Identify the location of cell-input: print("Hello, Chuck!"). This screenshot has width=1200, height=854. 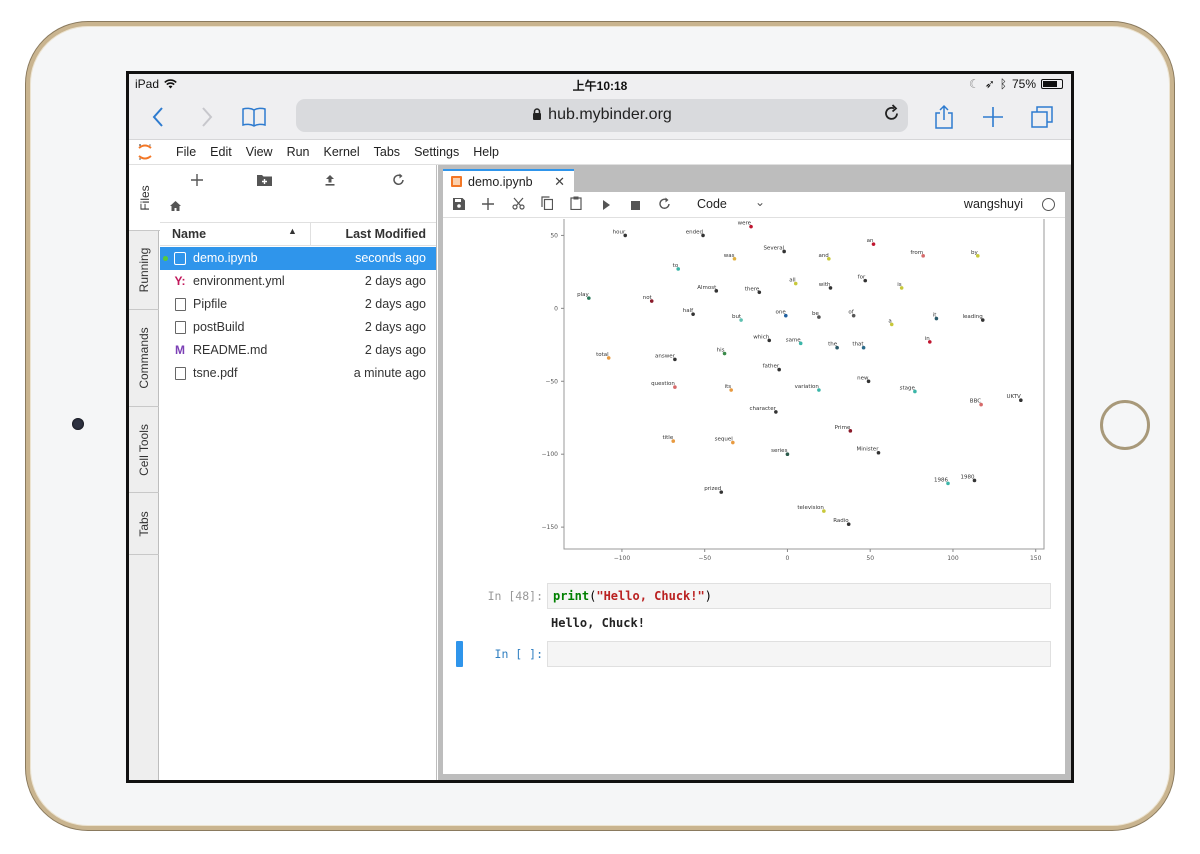
(799, 596).